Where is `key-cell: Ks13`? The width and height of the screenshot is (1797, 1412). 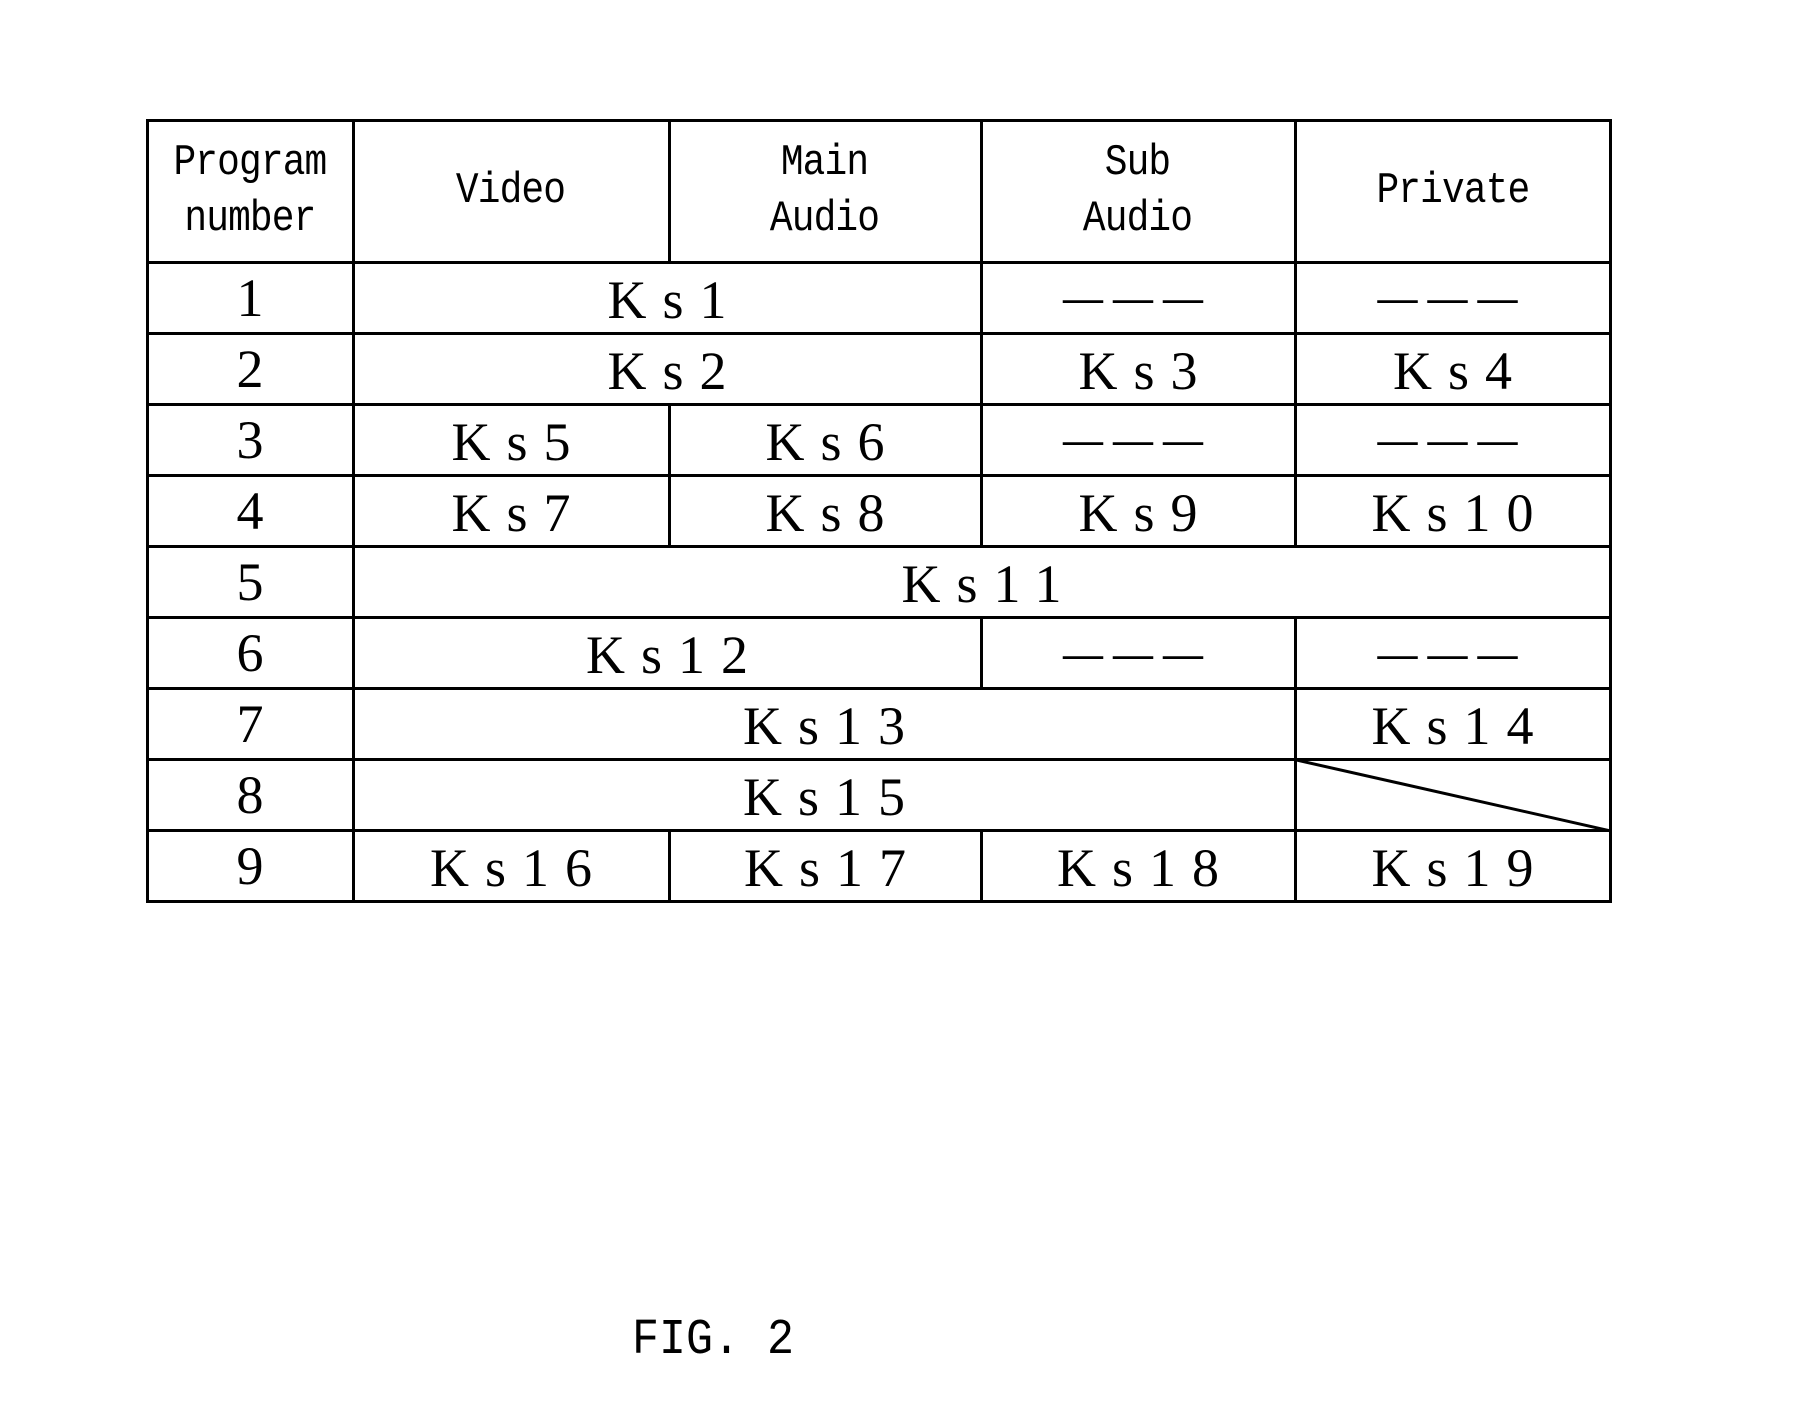
key-cell: Ks13 is located at coordinates (824, 724).